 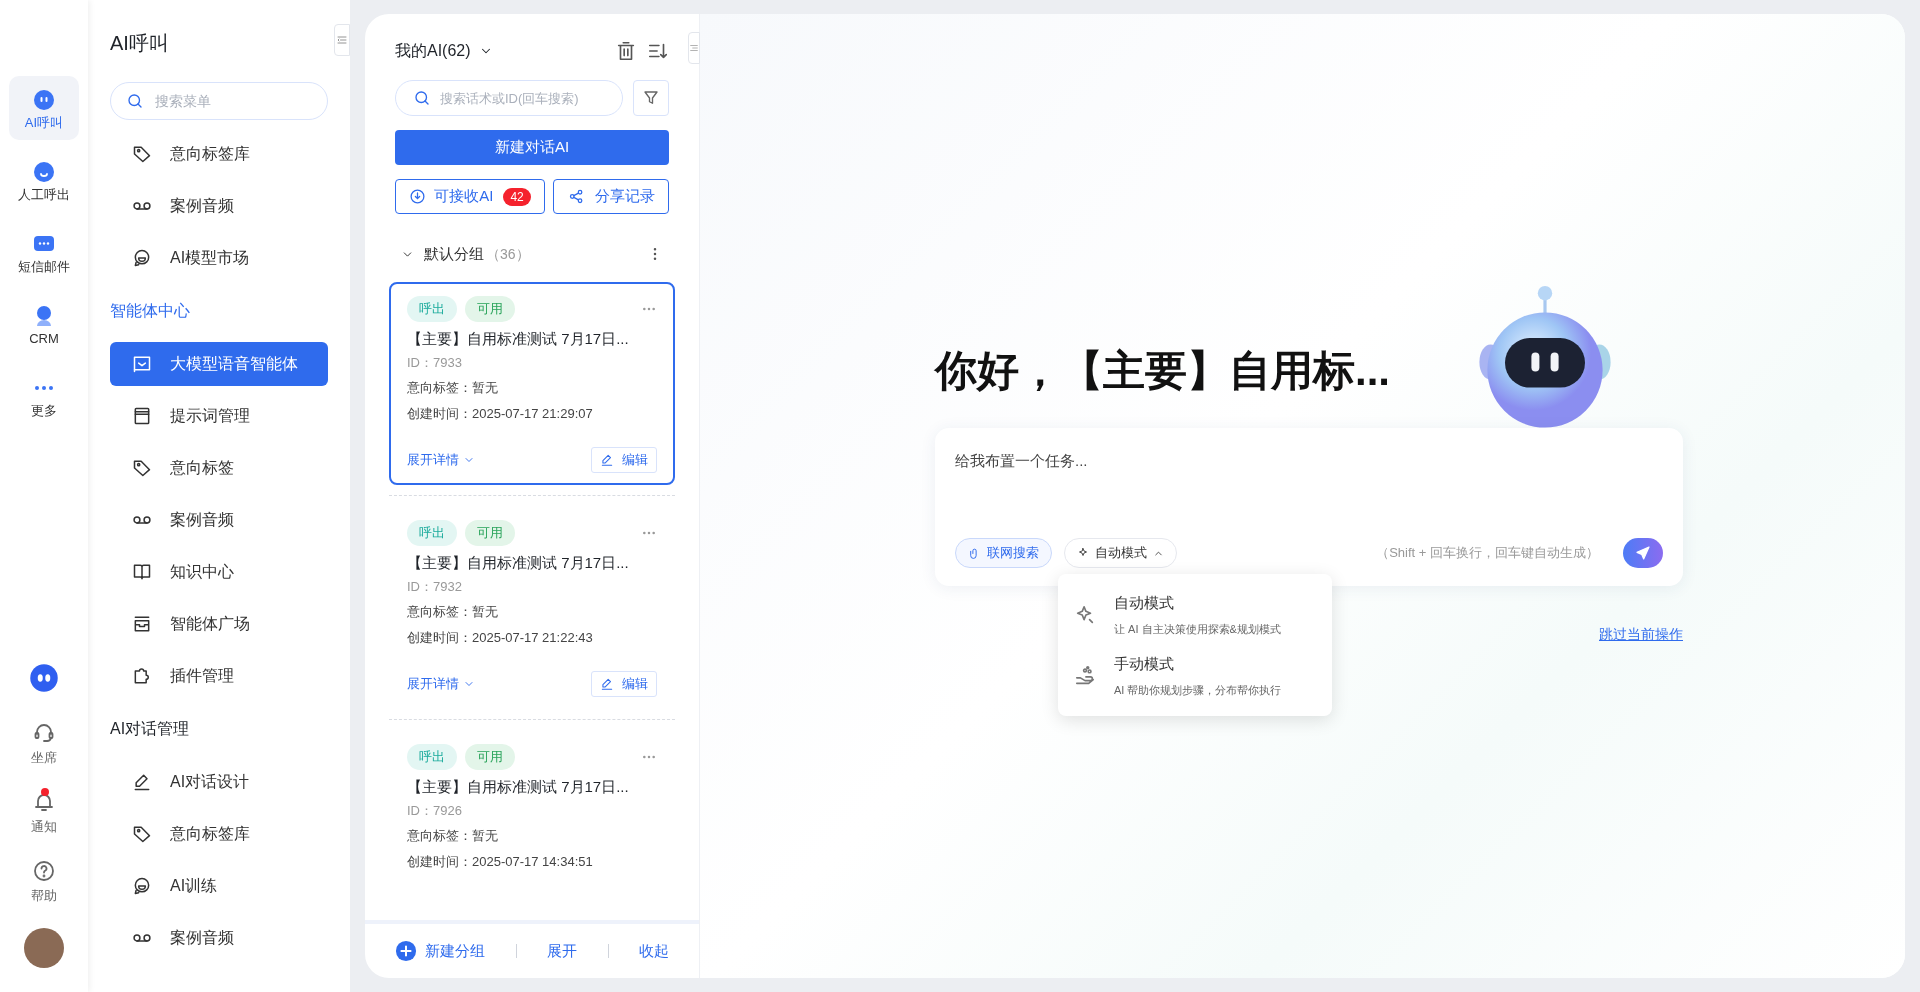 I want to click on sidebar-item: AI训练, so click(x=219, y=886).